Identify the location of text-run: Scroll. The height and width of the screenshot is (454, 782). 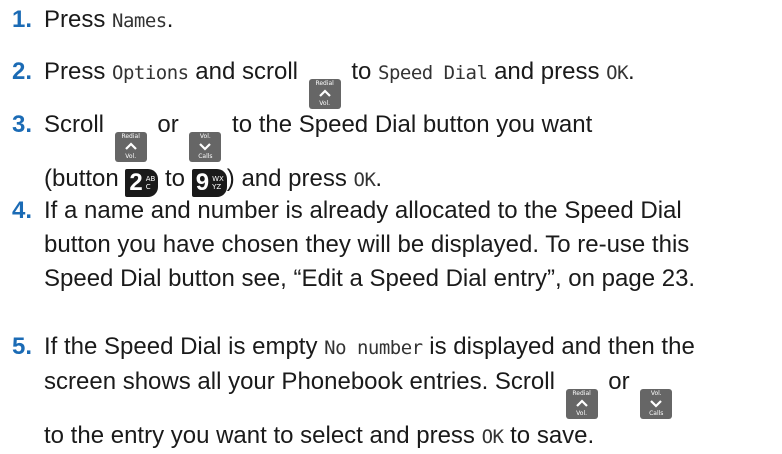
(77, 124).